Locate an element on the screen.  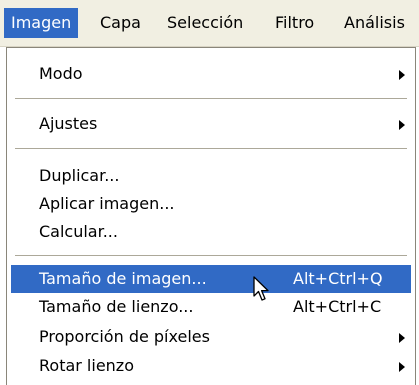
menubar-item-seleccion: Selección is located at coordinates (205, 23).